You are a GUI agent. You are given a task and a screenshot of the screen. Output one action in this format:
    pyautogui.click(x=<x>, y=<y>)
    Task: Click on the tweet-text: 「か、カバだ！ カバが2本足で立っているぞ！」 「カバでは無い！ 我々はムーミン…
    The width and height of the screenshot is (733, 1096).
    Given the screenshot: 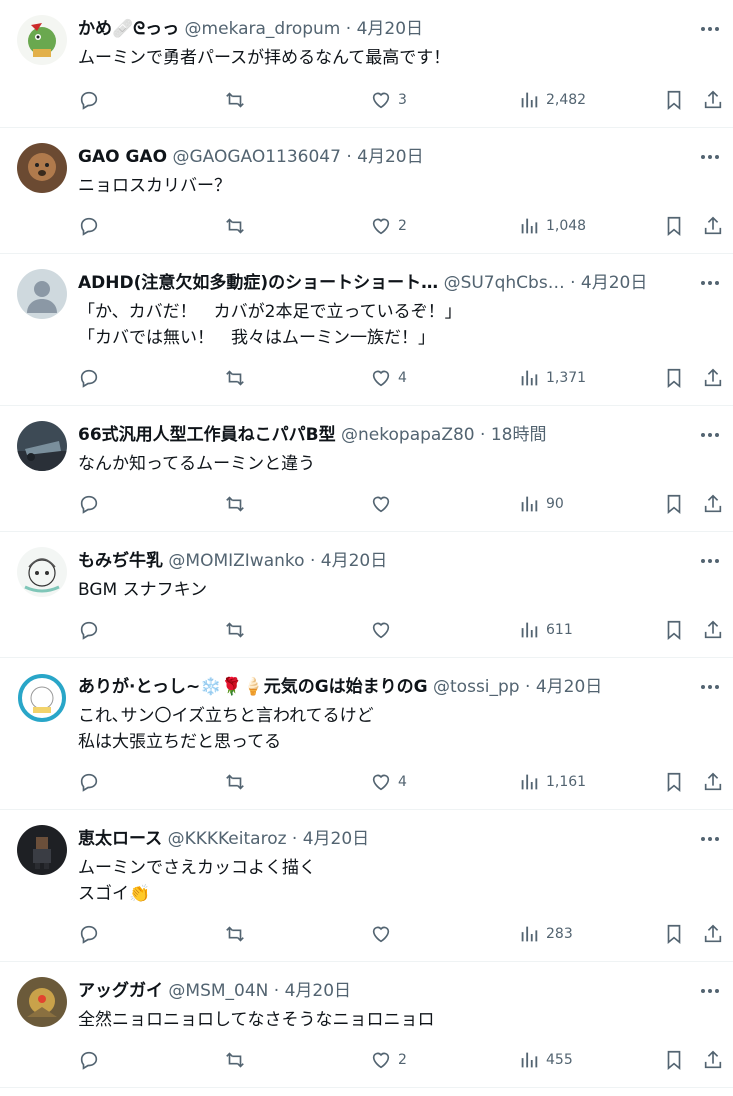 What is the action you would take?
    pyautogui.click(x=270, y=325)
    